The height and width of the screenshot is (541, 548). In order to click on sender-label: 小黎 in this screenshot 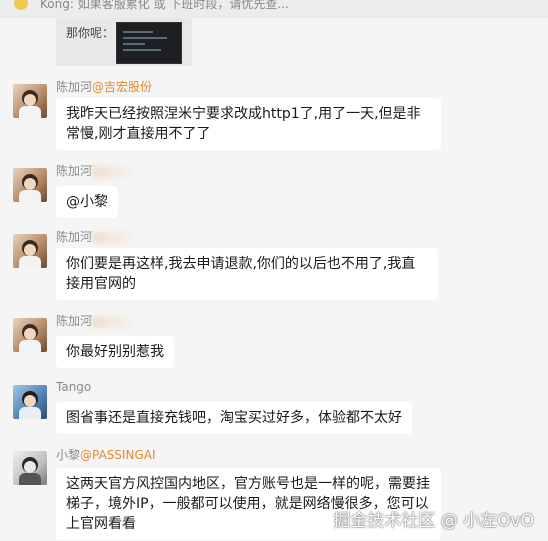, I will do `click(68, 455)`.